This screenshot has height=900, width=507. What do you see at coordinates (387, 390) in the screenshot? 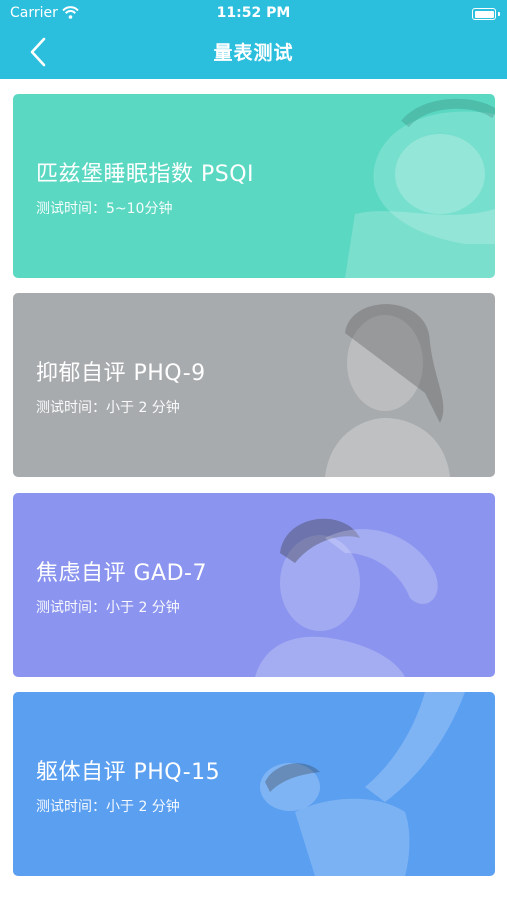
I see `woman-portrait-image` at bounding box center [387, 390].